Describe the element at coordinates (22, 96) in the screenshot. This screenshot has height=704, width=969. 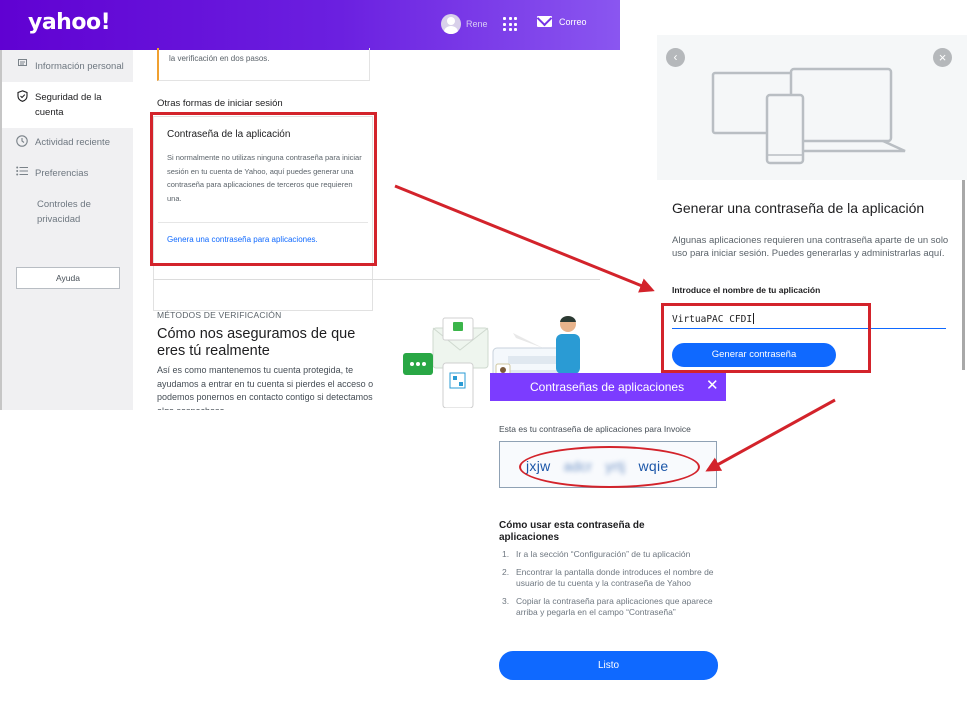
I see `shield-icon` at that location.